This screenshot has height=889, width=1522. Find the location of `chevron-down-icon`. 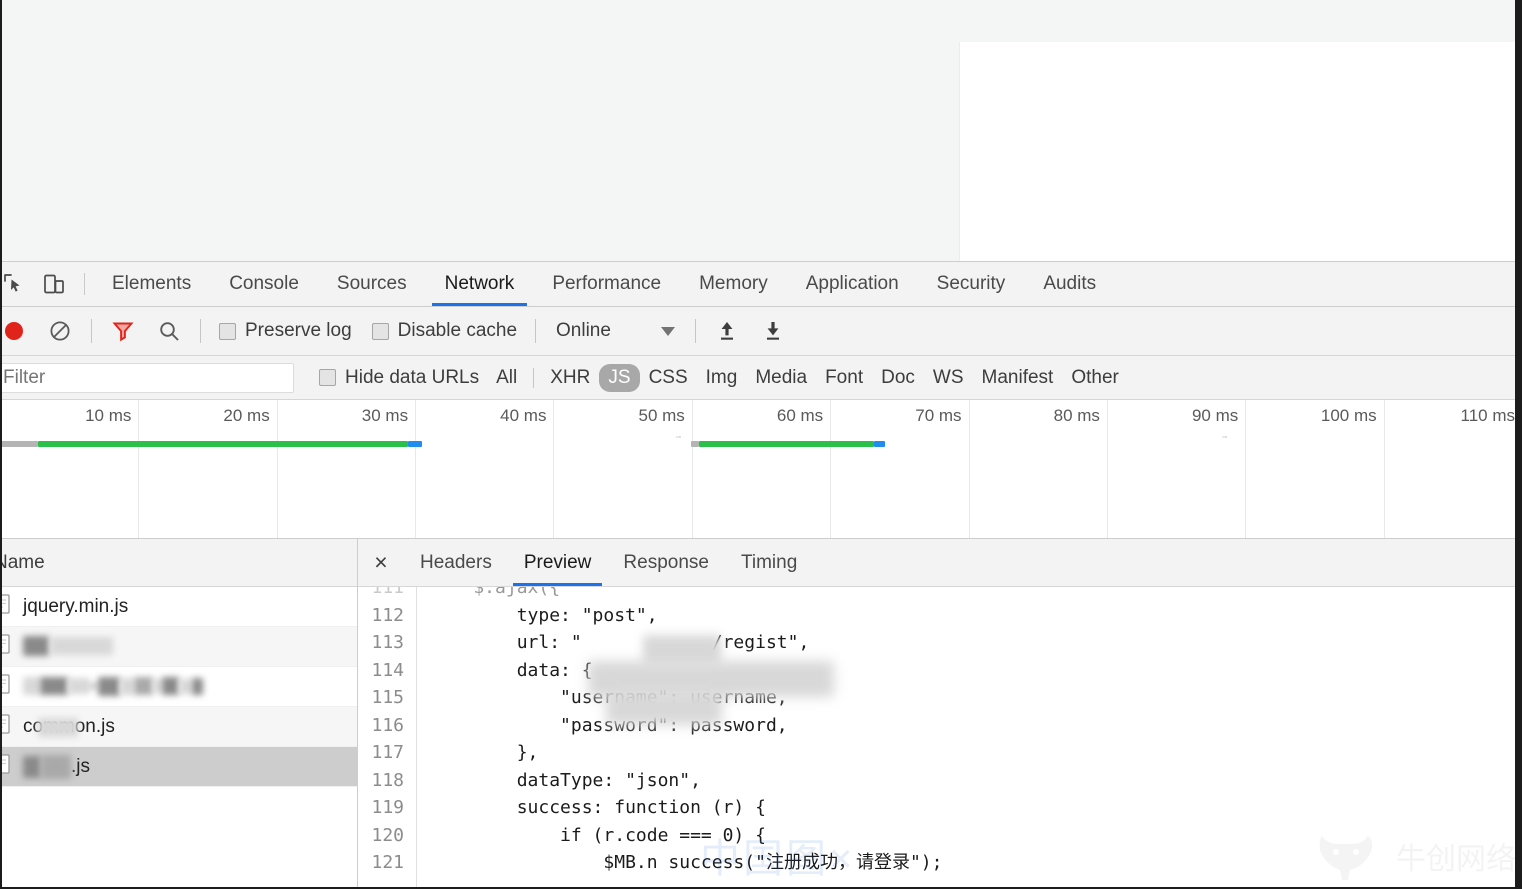

chevron-down-icon is located at coordinates (667, 331).